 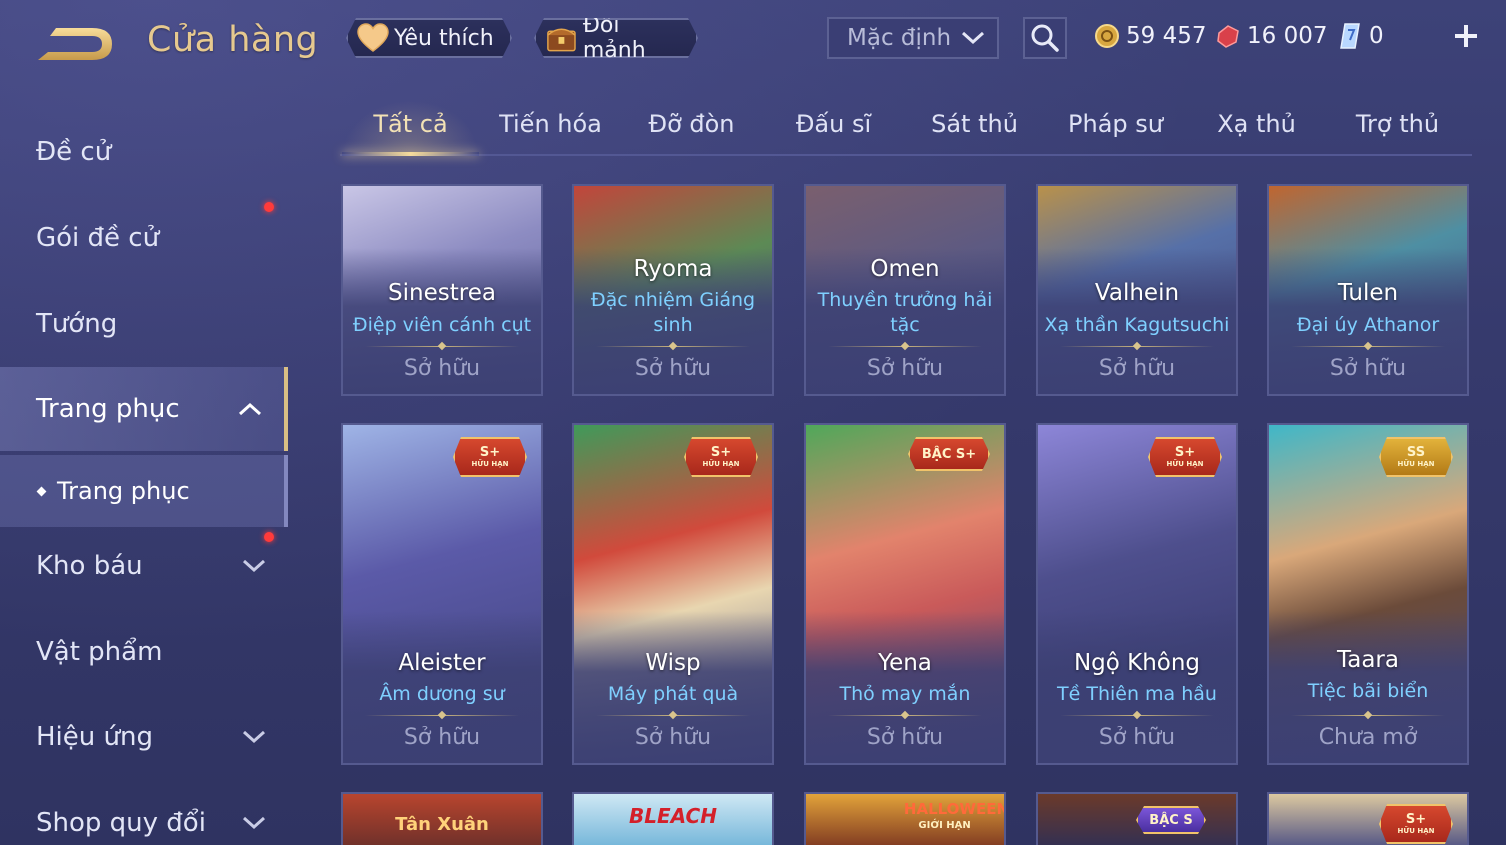 I want to click on sidebar-item-heroes: Tướng, so click(x=144, y=324).